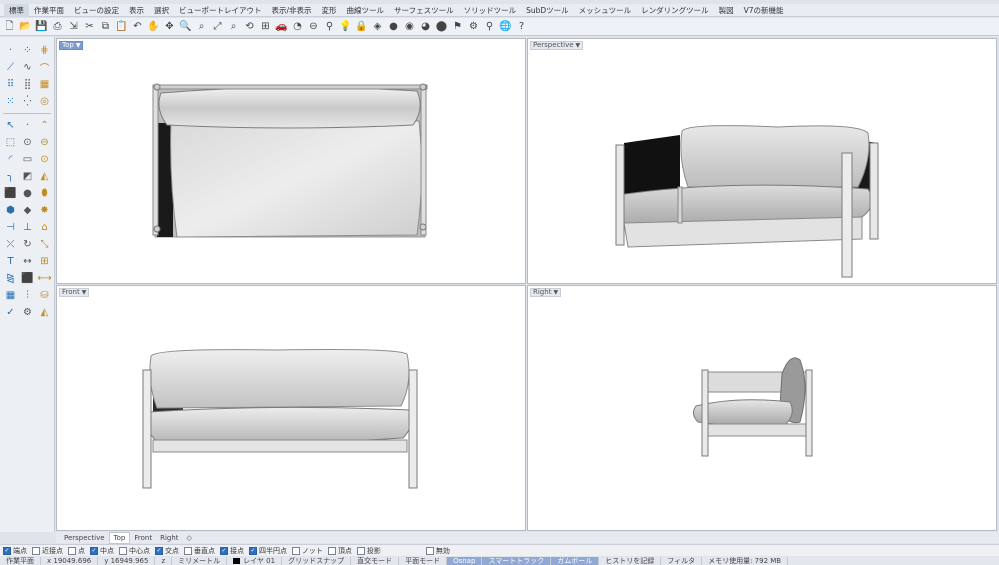  What do you see at coordinates (44, 101) in the screenshot?
I see `eye-icon: ◎` at bounding box center [44, 101].